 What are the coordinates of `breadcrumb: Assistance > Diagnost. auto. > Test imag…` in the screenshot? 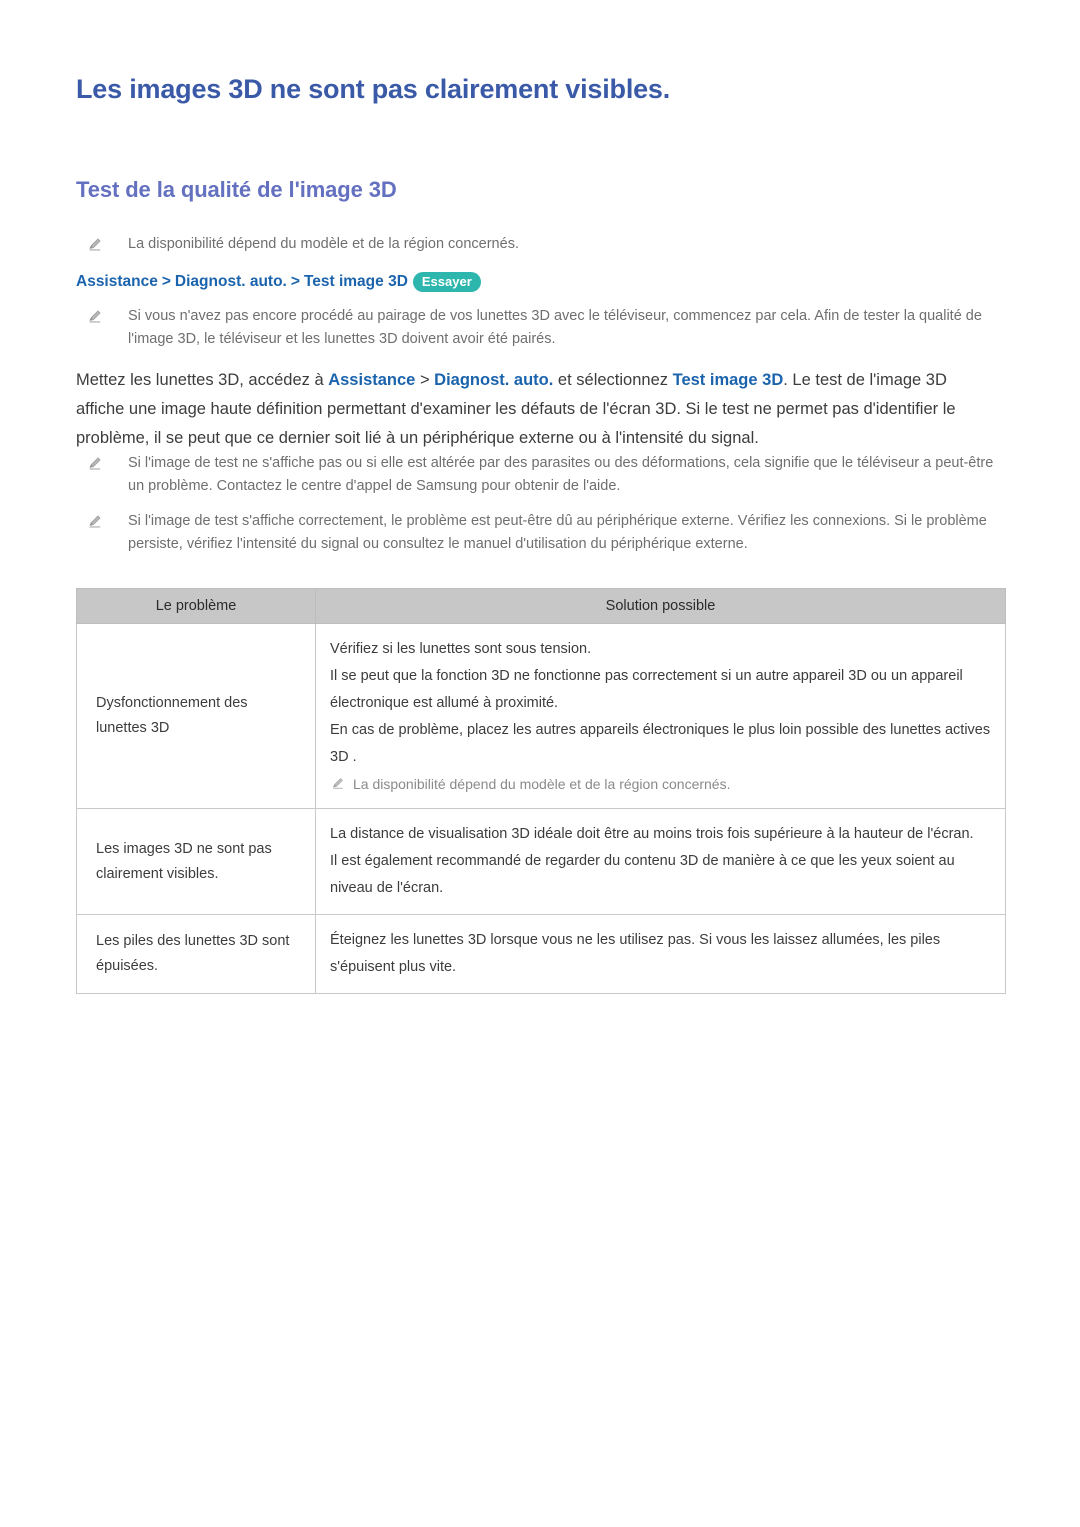 It's located at (278, 282).